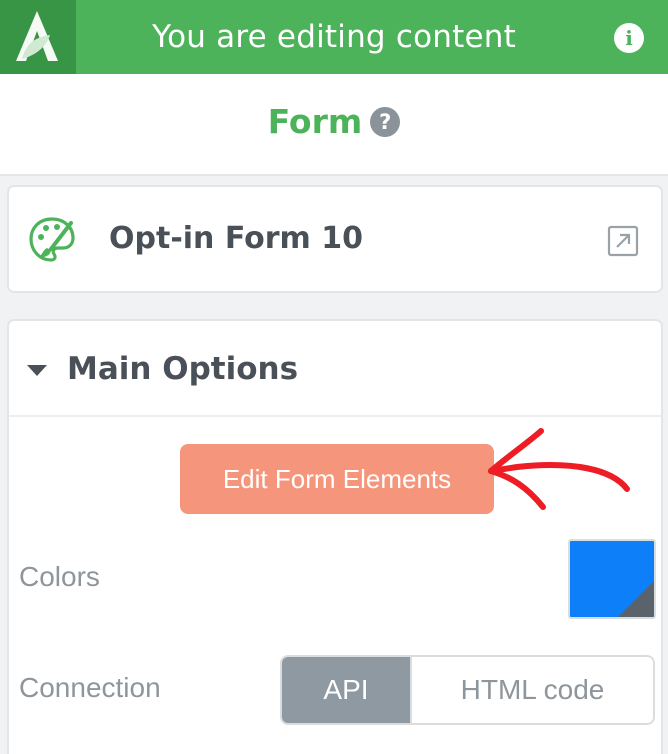  I want to click on edit-form-elements-button: Edit Form Elements, so click(337, 479).